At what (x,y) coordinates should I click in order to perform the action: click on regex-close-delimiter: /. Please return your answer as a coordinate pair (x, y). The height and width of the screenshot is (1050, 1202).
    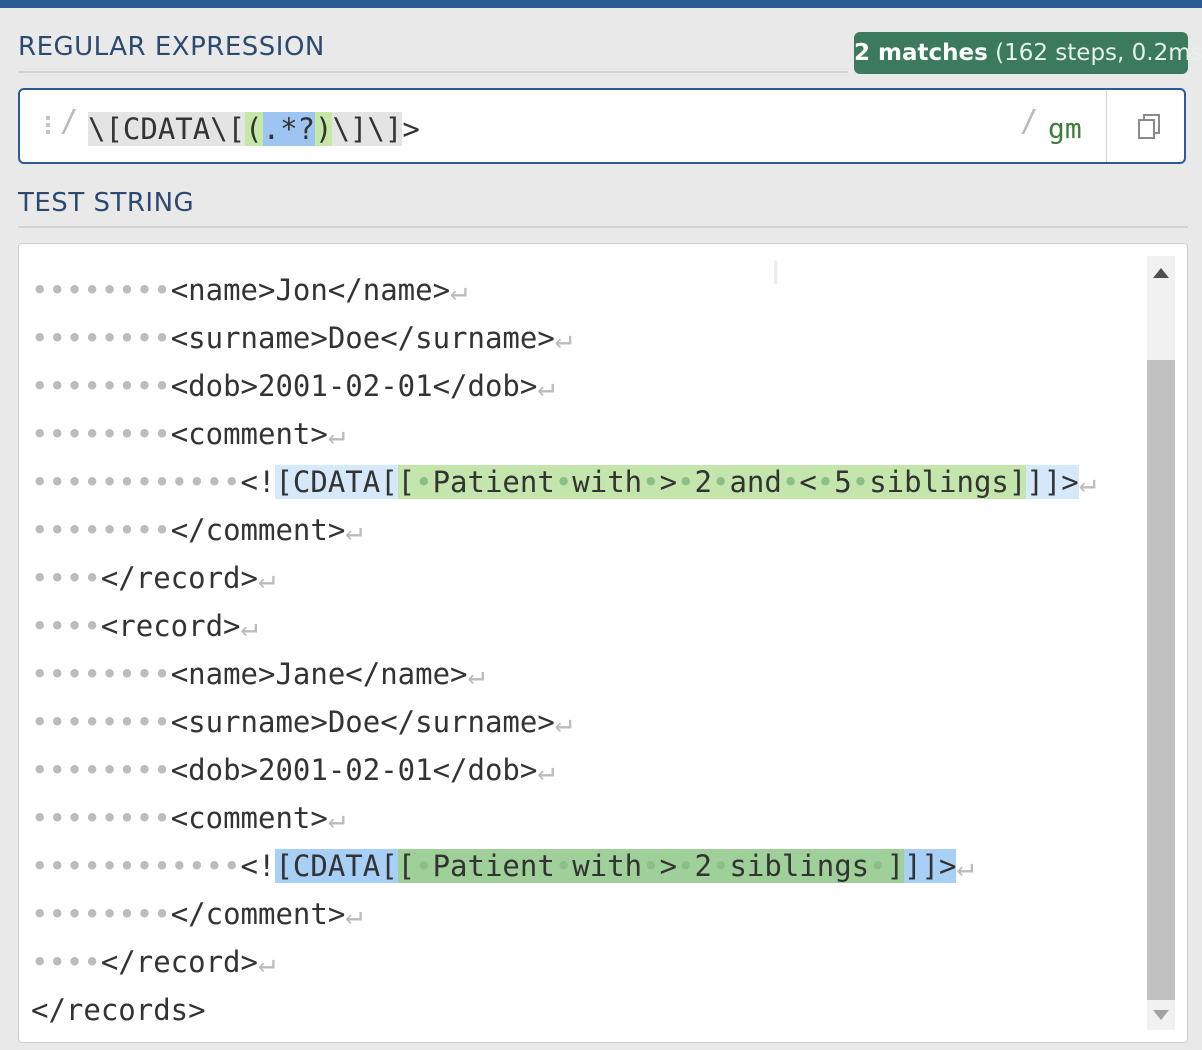
    Looking at the image, I should click on (1029, 121).